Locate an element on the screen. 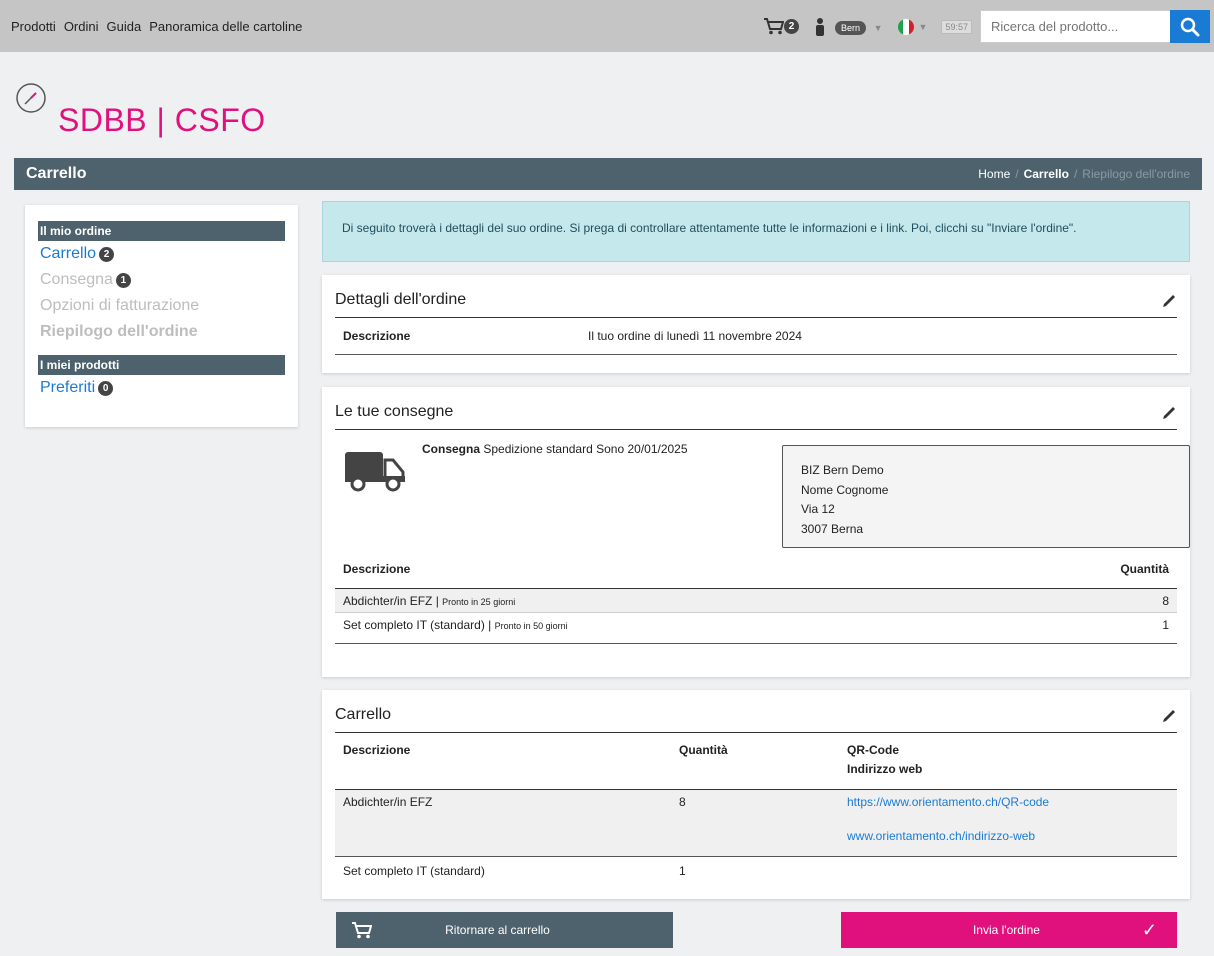 Image resolution: width=1214 pixels, height=956 pixels. web-address-link: www.orientamento.ch/indirizzo-web is located at coordinates (1008, 836).